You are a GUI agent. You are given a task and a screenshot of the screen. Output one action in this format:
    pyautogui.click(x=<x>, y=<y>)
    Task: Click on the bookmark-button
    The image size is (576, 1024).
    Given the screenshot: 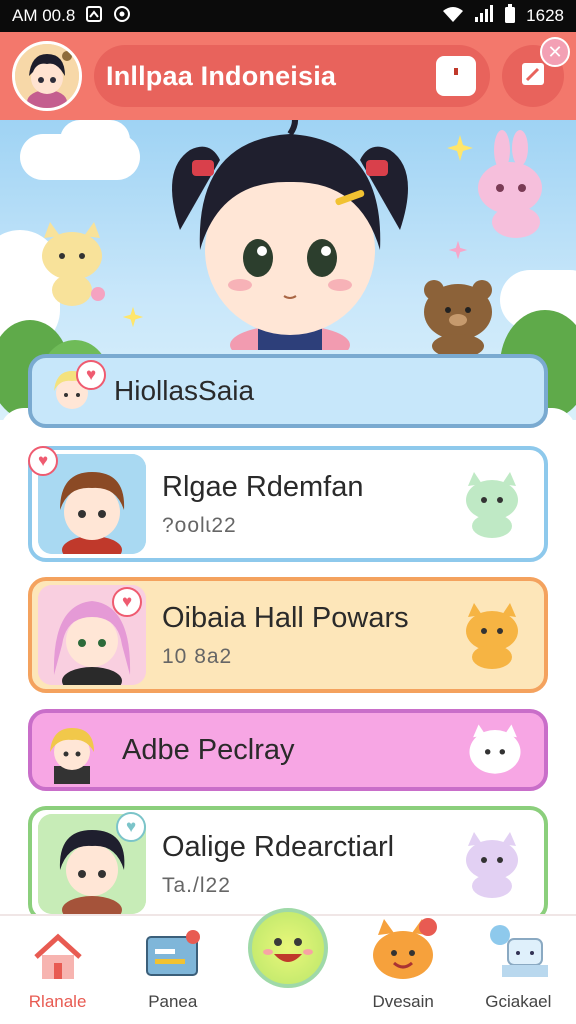 What is the action you would take?
    pyautogui.click(x=456, y=76)
    